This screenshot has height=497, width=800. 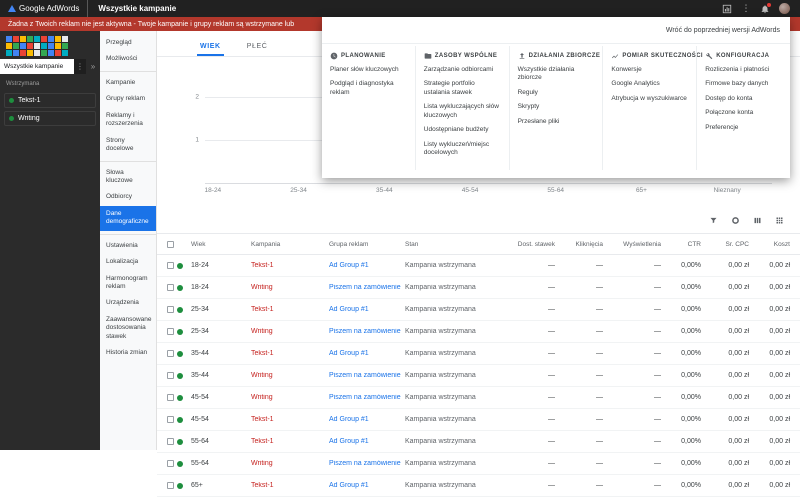 I want to click on sidebar-item-lokalizacja: Lokalizacja, so click(x=128, y=262).